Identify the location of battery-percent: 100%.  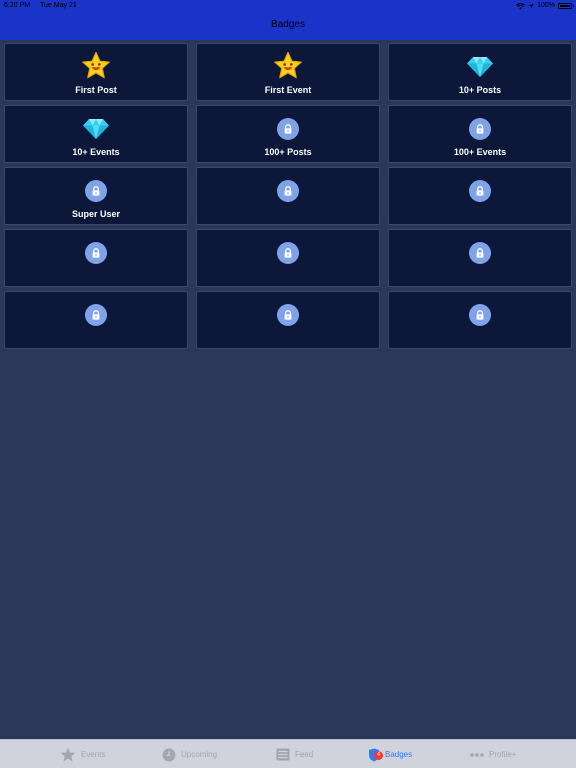
(546, 5).